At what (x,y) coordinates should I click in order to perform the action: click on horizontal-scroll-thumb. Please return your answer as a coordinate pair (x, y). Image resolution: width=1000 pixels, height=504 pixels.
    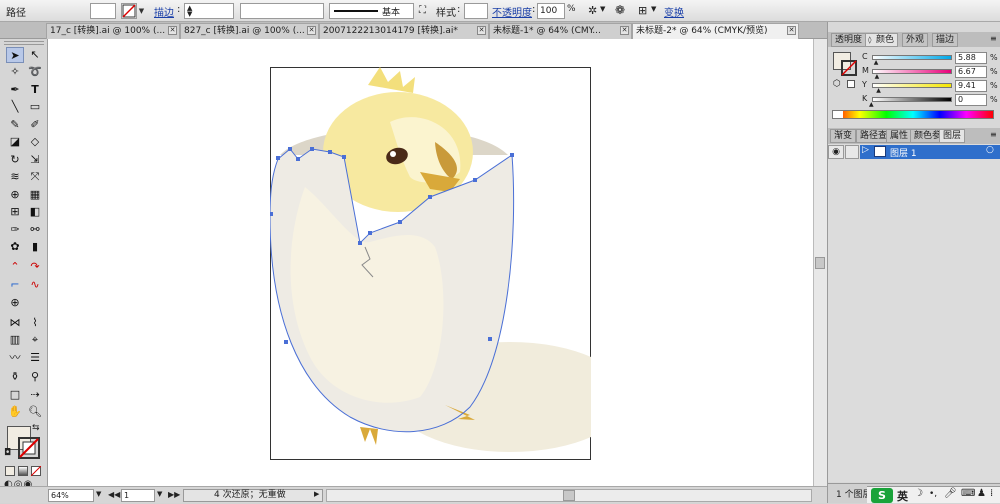
    Looking at the image, I should click on (569, 495).